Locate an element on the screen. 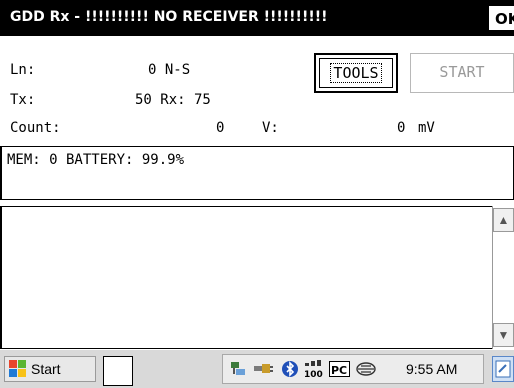 Image resolution: width=514 pixels, height=388 pixels. keyboard-input-icon is located at coordinates (503, 369).